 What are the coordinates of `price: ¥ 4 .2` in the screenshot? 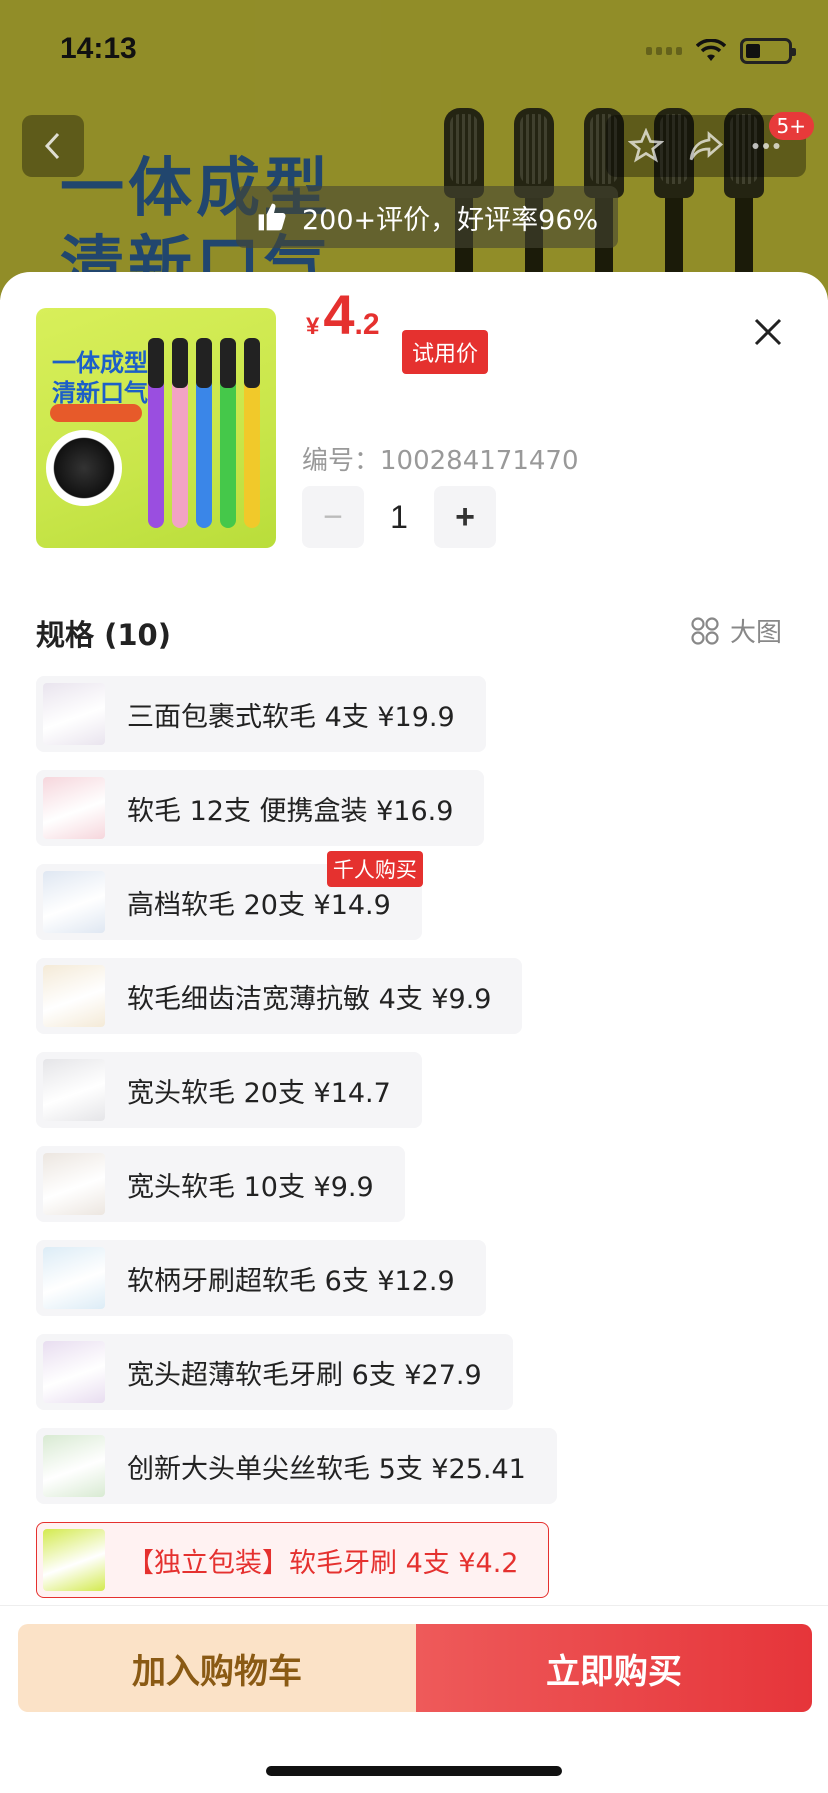 It's located at (343, 314).